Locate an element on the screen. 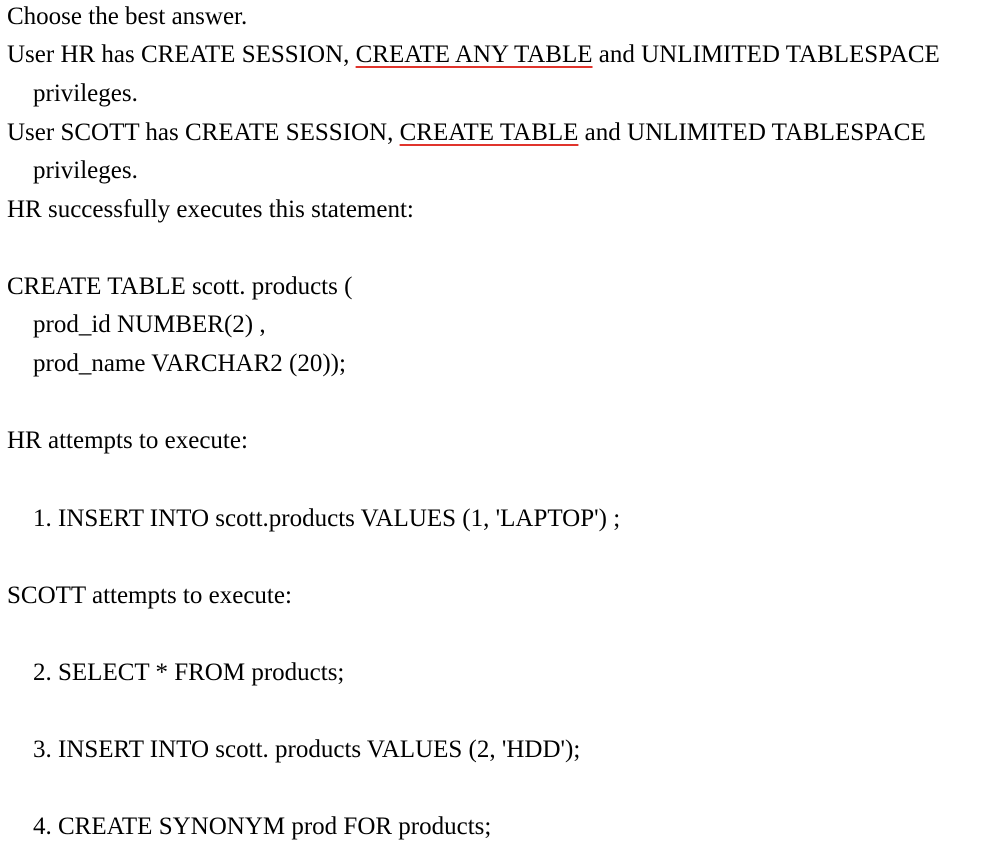  create-statement-line: prod_id NUMBER(2) , is located at coordinates (149, 324).